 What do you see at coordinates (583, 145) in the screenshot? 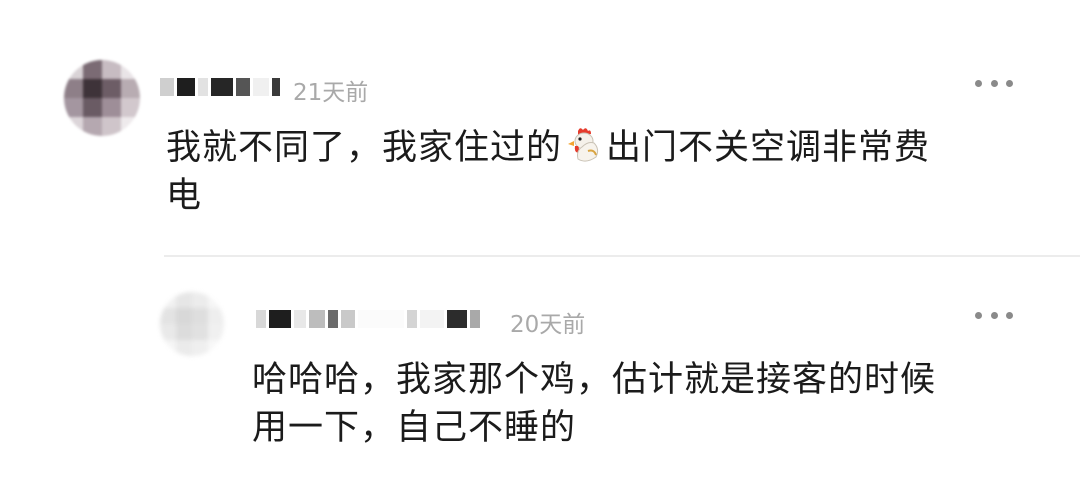
I see `rooster-icon` at bounding box center [583, 145].